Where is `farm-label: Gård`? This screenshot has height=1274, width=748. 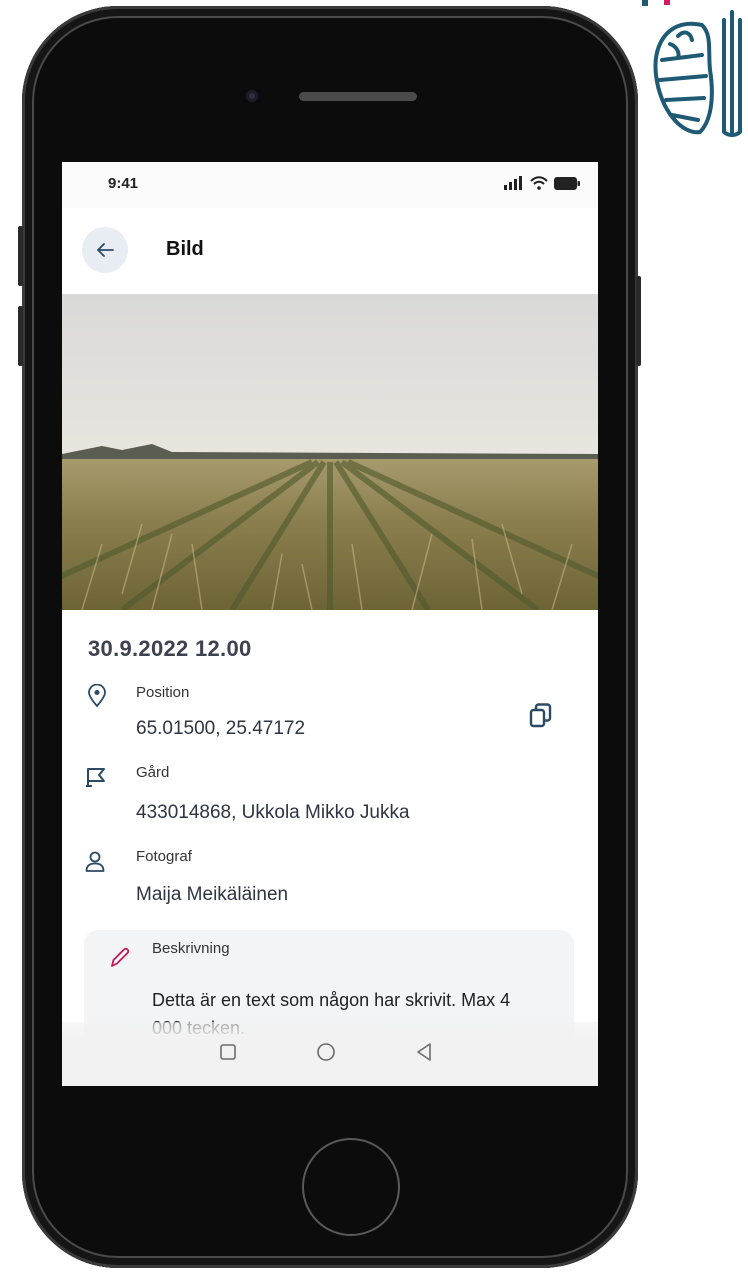 farm-label: Gård is located at coordinates (153, 772).